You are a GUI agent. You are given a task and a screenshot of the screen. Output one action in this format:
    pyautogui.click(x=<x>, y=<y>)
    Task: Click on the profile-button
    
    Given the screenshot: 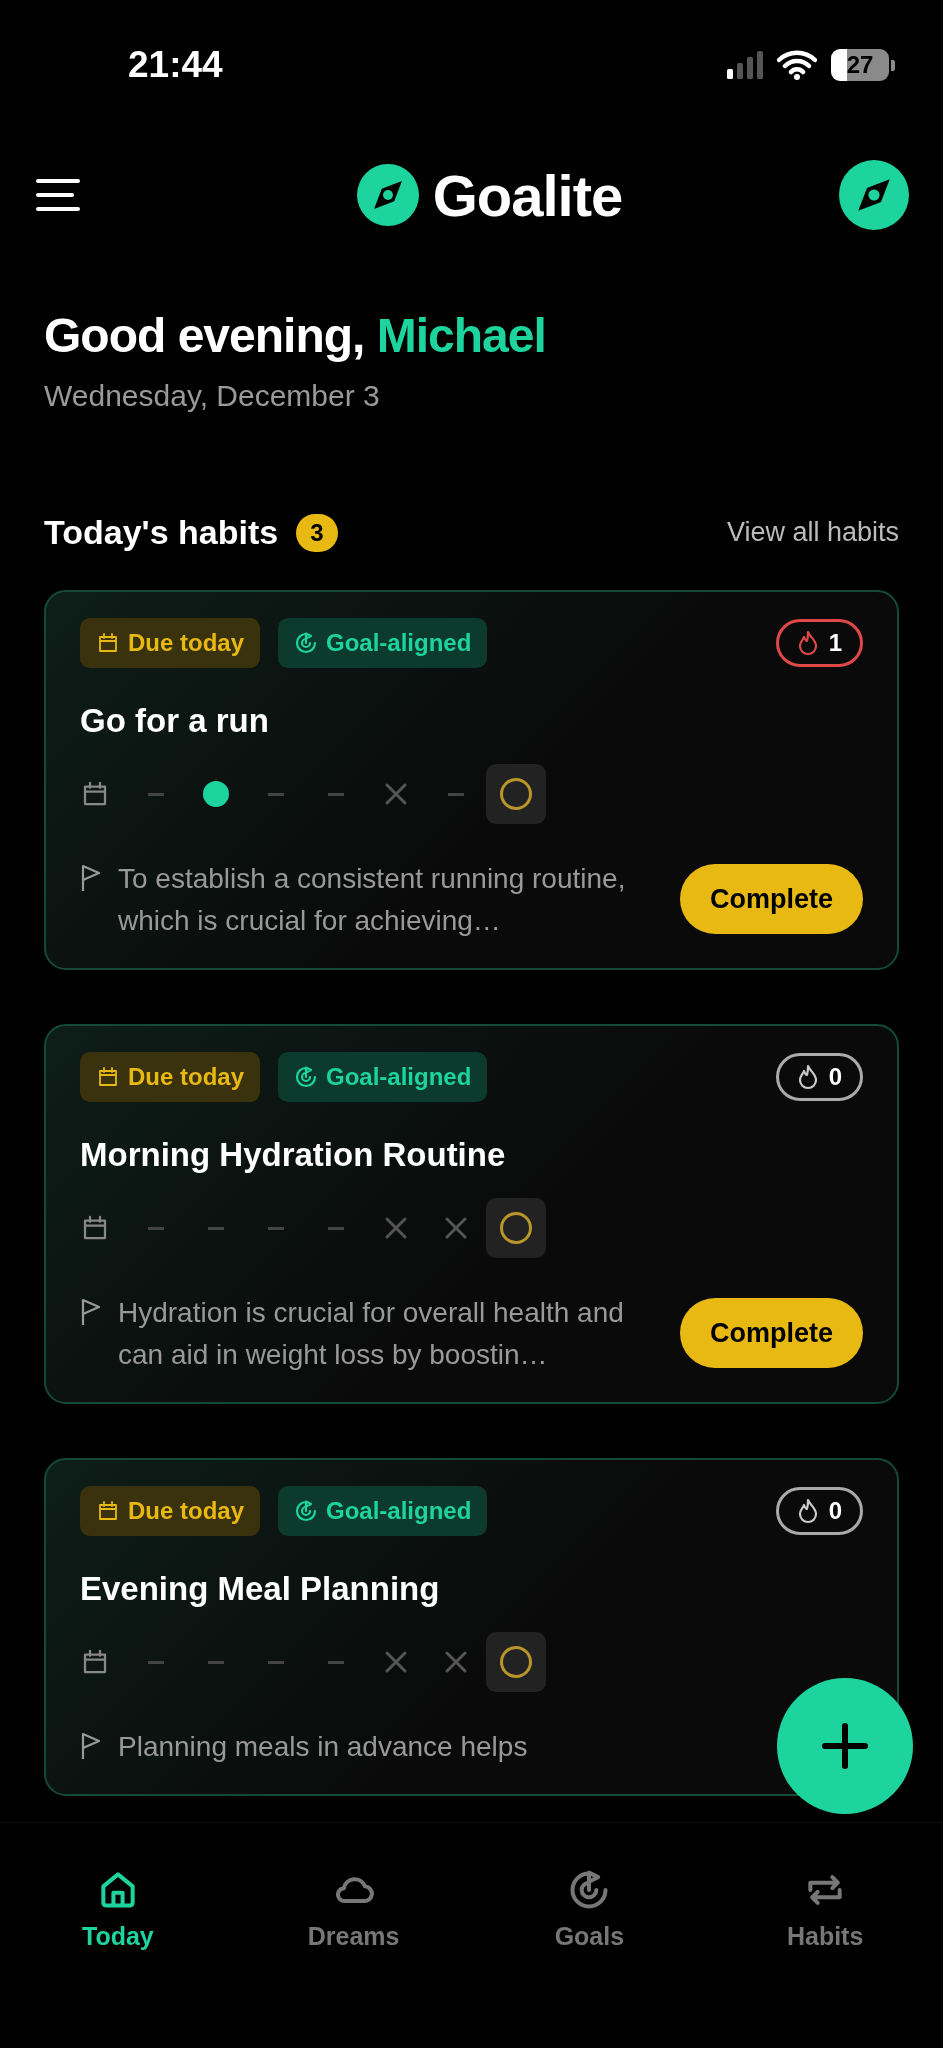 What is the action you would take?
    pyautogui.click(x=874, y=195)
    